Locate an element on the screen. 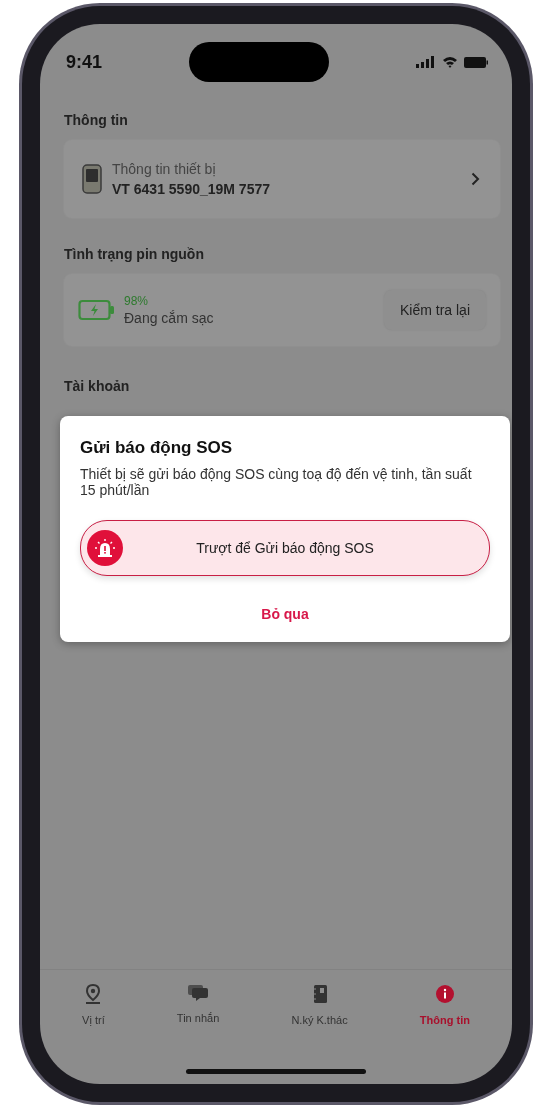 Image resolution: width=542 pixels, height=1107 pixels. status-time: 9:41 is located at coordinates (84, 62).